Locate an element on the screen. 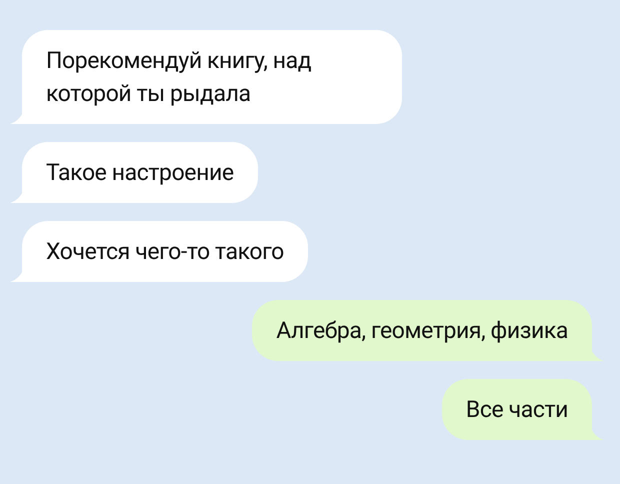 Image resolution: width=620 pixels, height=484 pixels. message-text: Все части is located at coordinates (517, 409).